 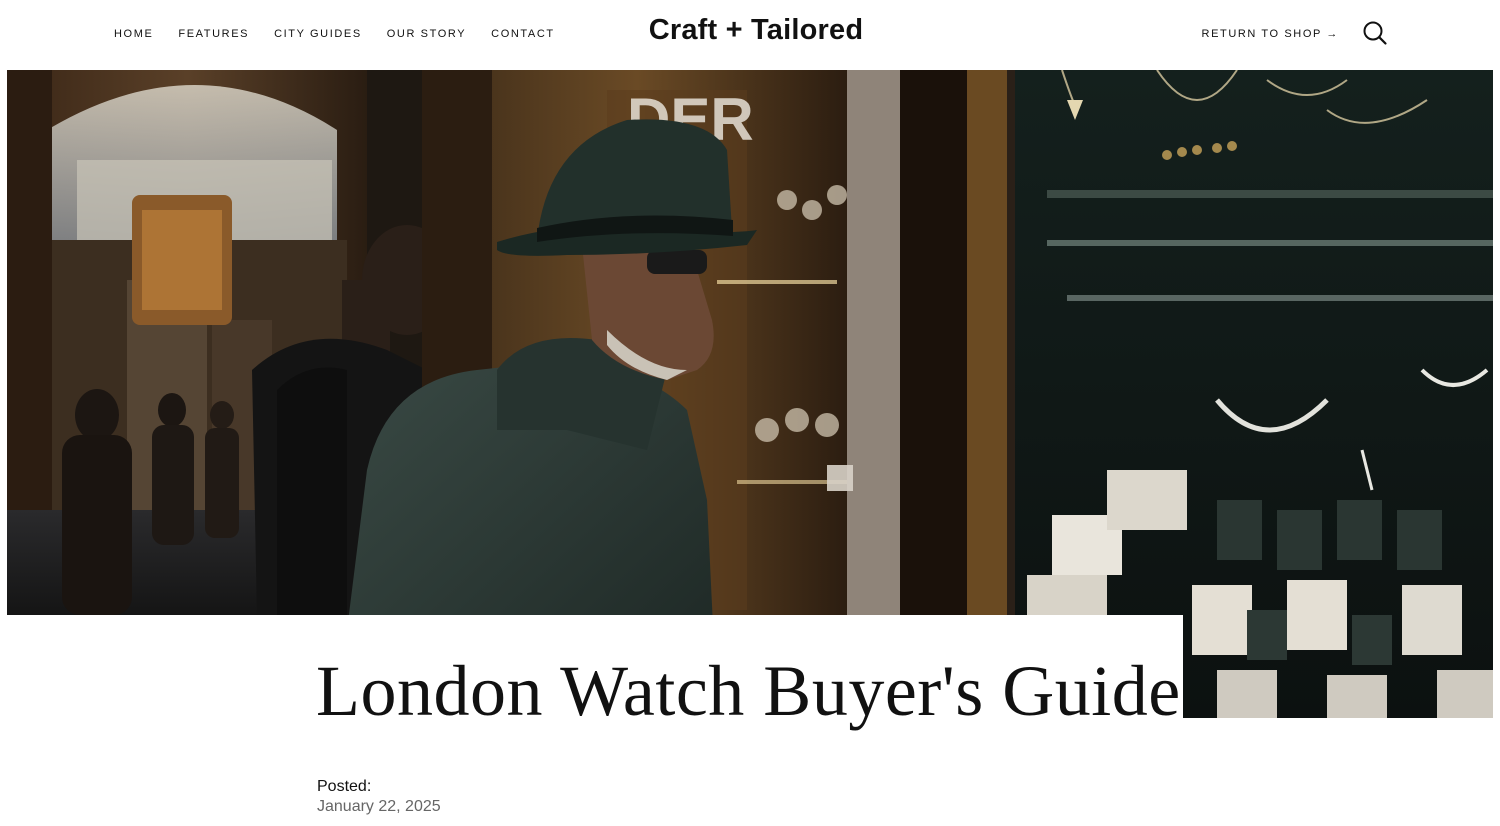 What do you see at coordinates (379, 806) in the screenshot?
I see `posted-date: January 22, 2025` at bounding box center [379, 806].